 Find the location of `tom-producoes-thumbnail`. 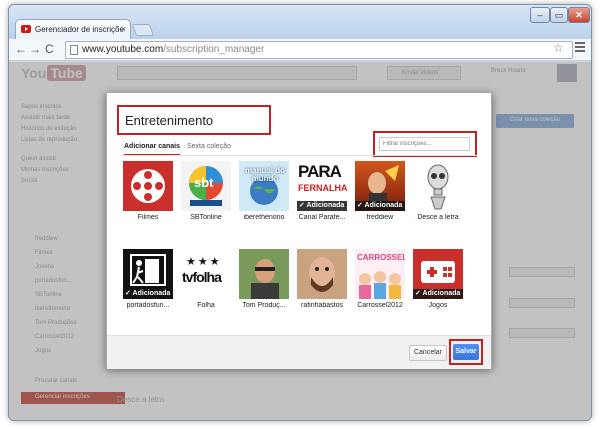

tom-producoes-thumbnail is located at coordinates (264, 274).